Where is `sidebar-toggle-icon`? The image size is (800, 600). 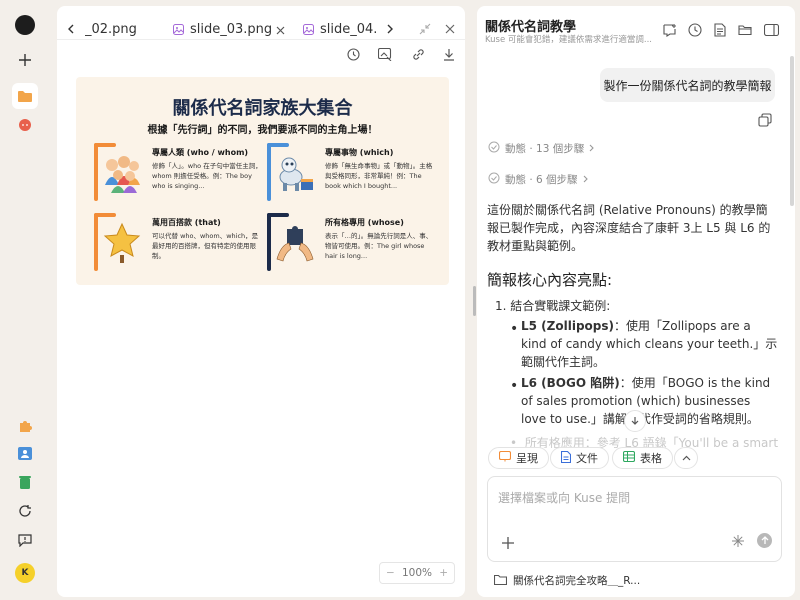 sidebar-toggle-icon is located at coordinates (771, 30).